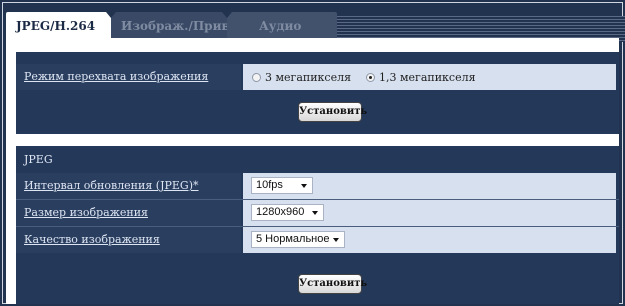  What do you see at coordinates (293, 239) in the screenshot?
I see `image-quality-selected: 5 Нормальное` at bounding box center [293, 239].